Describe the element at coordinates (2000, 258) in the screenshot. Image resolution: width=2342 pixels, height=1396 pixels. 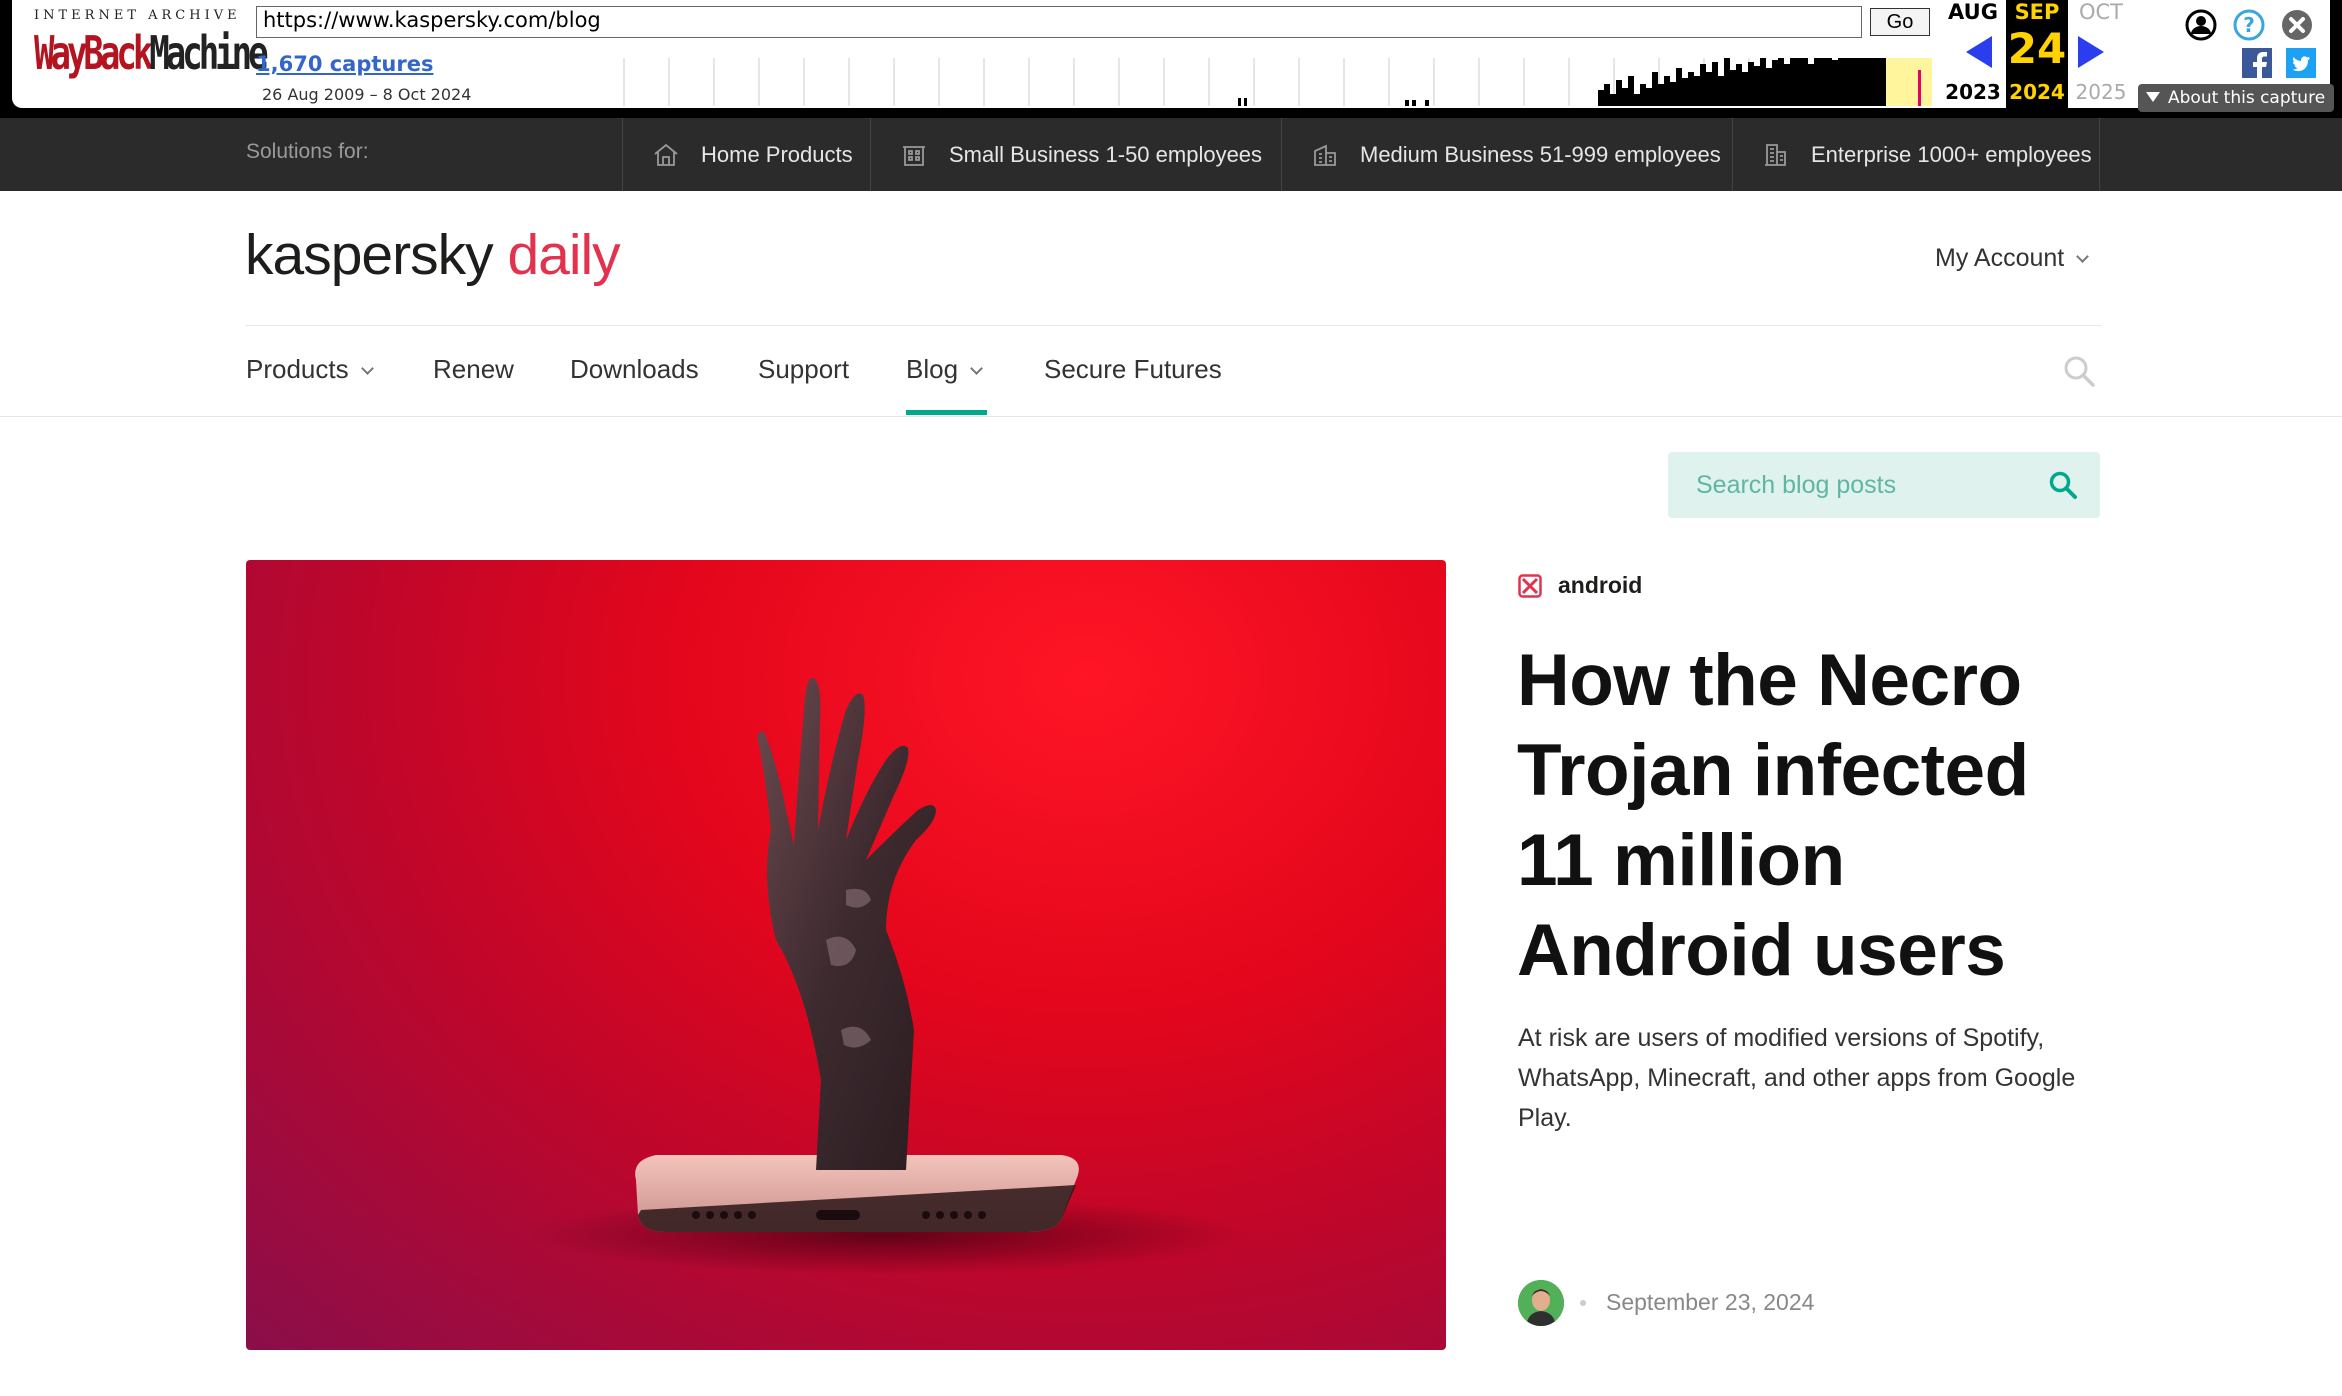
I see `my-account-label: My Account` at that location.